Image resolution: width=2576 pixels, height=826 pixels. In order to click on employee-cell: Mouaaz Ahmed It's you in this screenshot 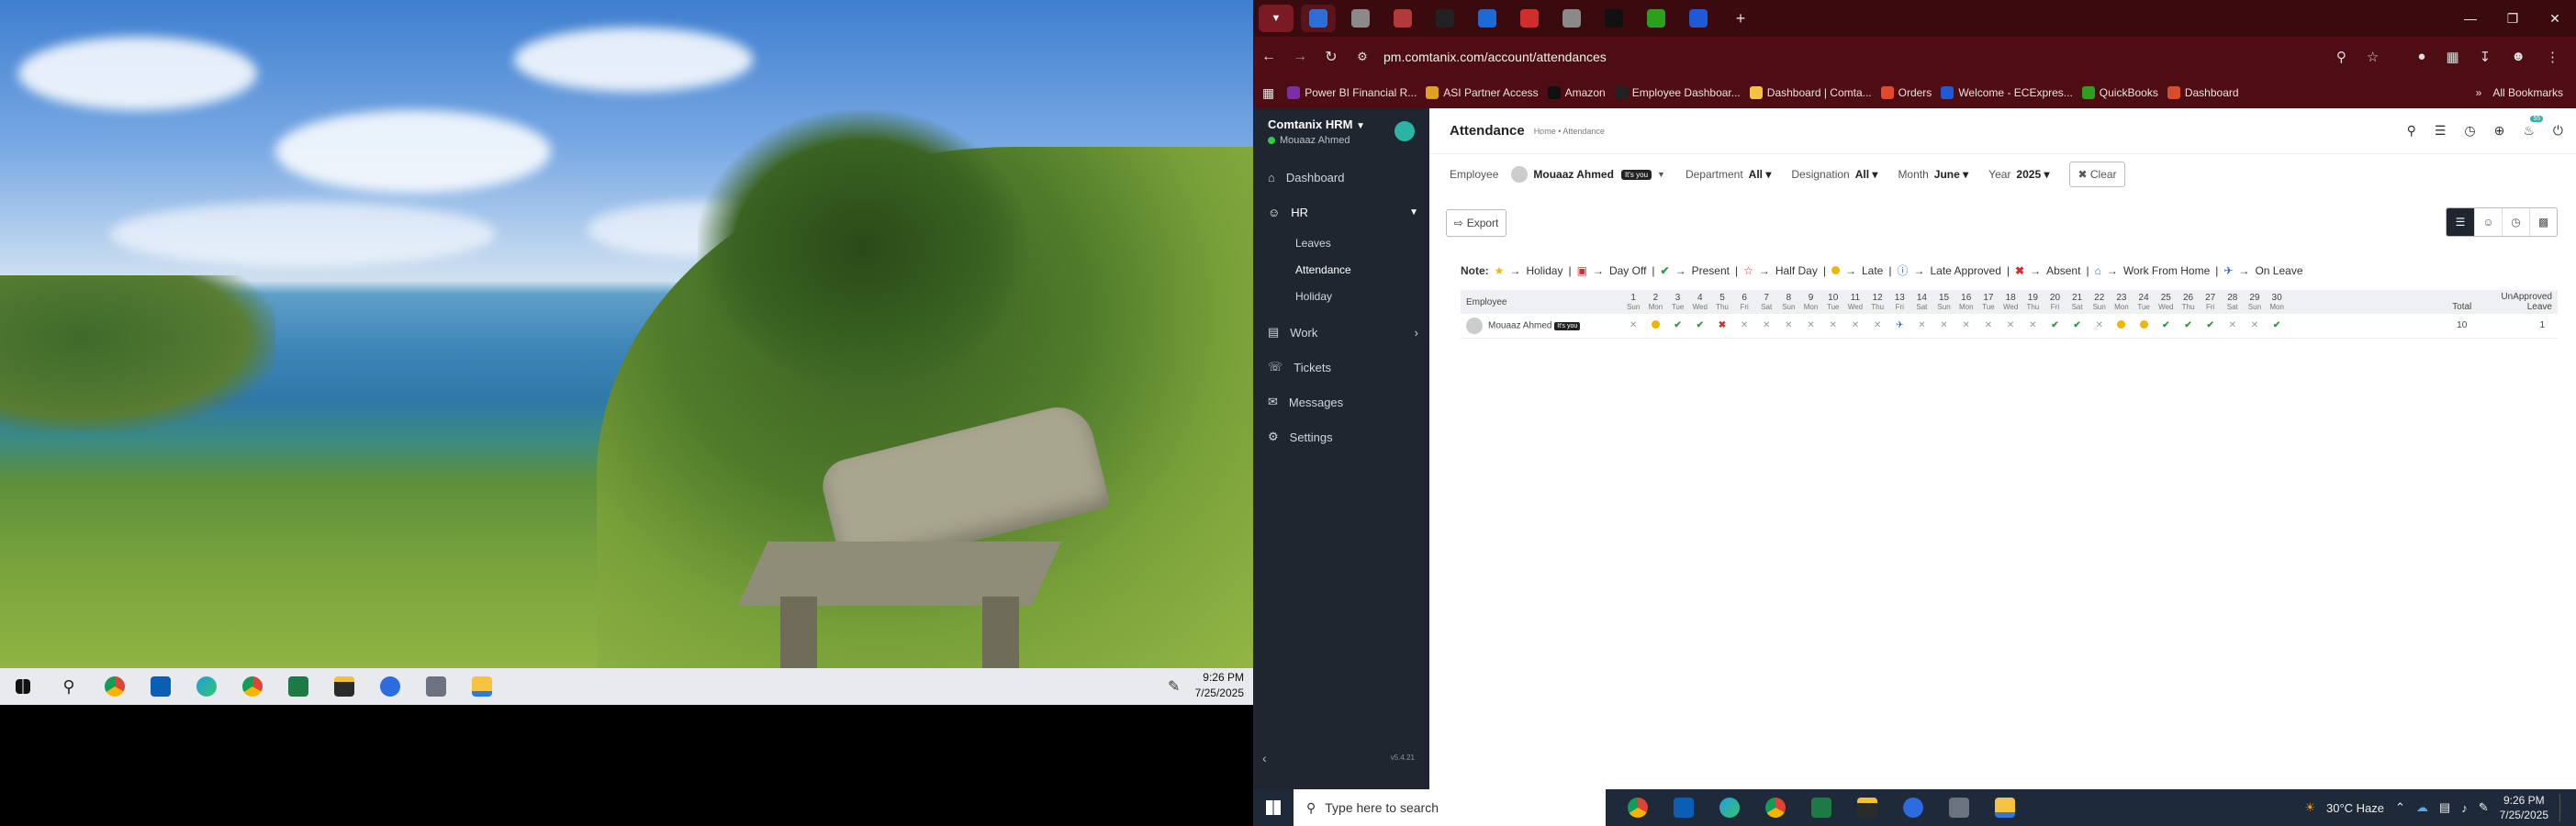, I will do `click(1542, 327)`.